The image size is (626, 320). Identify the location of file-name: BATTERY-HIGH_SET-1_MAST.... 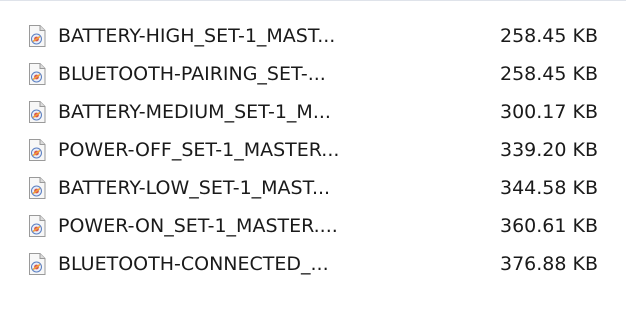
(197, 36).